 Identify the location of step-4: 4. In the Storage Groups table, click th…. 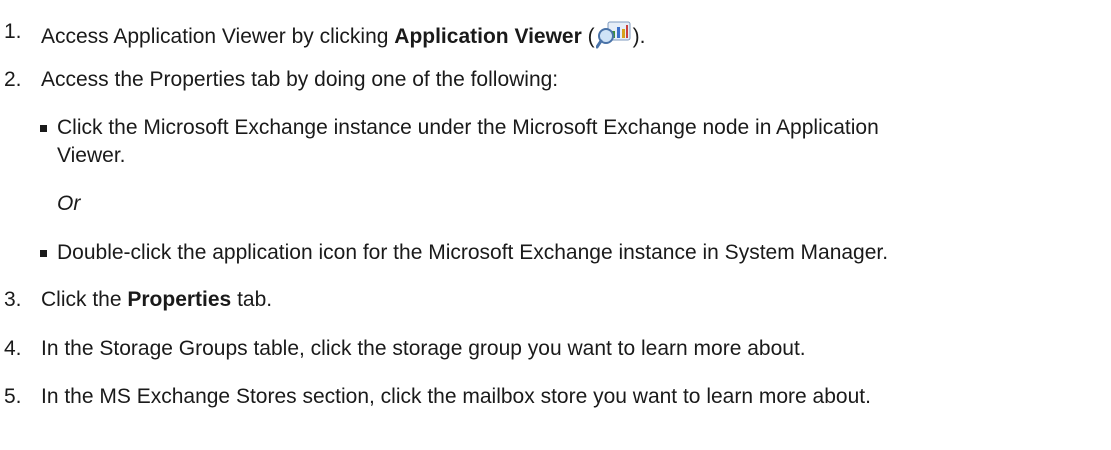
(554, 349).